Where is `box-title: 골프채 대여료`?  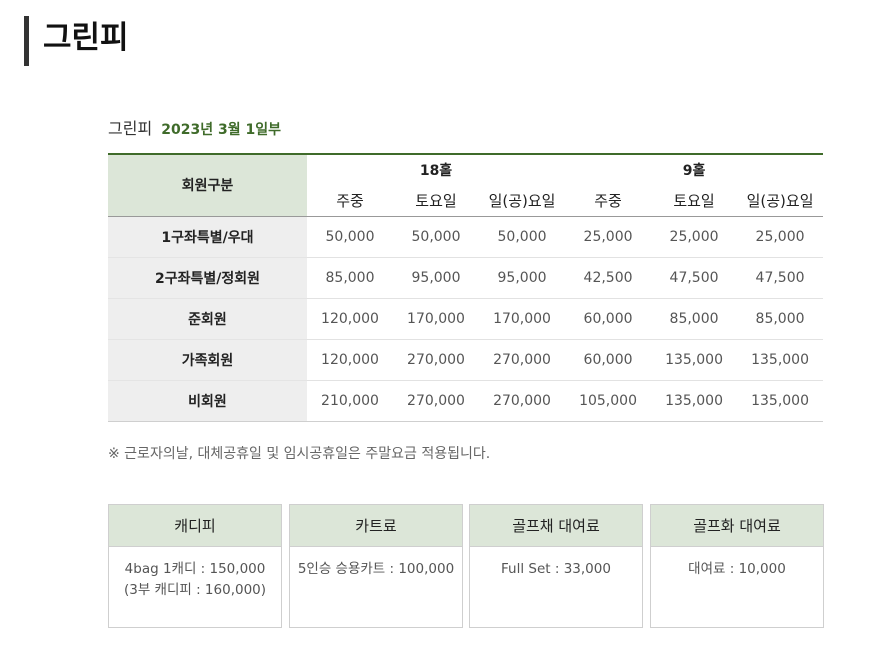 box-title: 골프채 대여료 is located at coordinates (556, 526).